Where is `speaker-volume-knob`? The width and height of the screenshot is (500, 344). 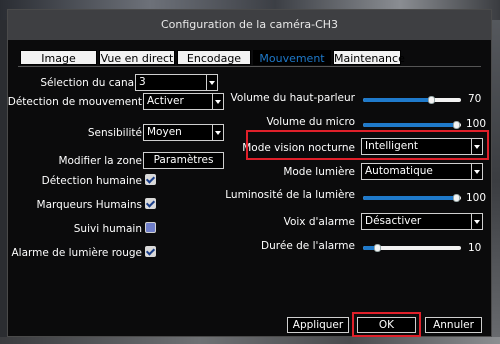
speaker-volume-knob is located at coordinates (431, 100).